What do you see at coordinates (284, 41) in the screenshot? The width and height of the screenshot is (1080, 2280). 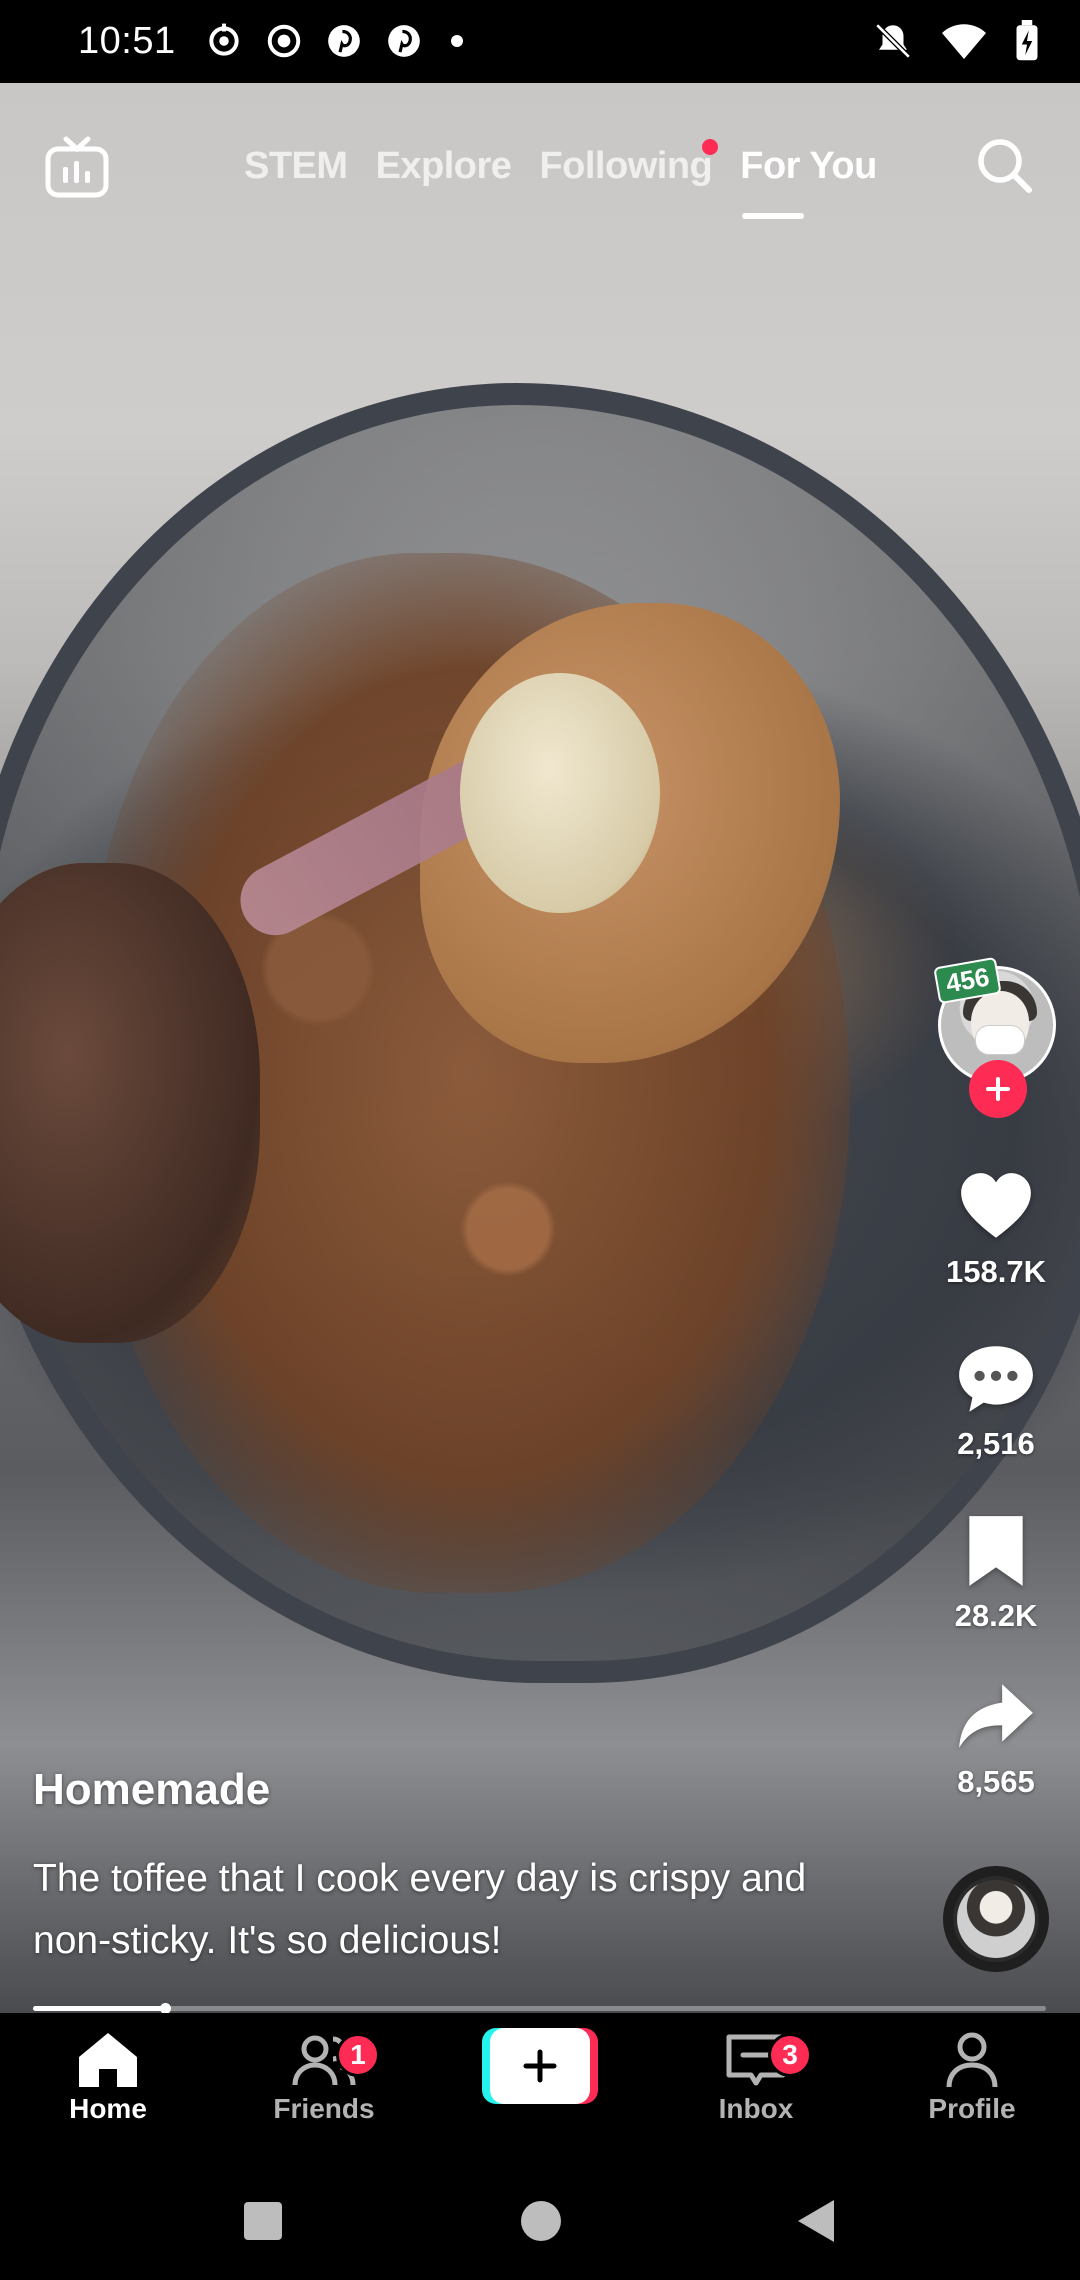 I see `record-icon` at bounding box center [284, 41].